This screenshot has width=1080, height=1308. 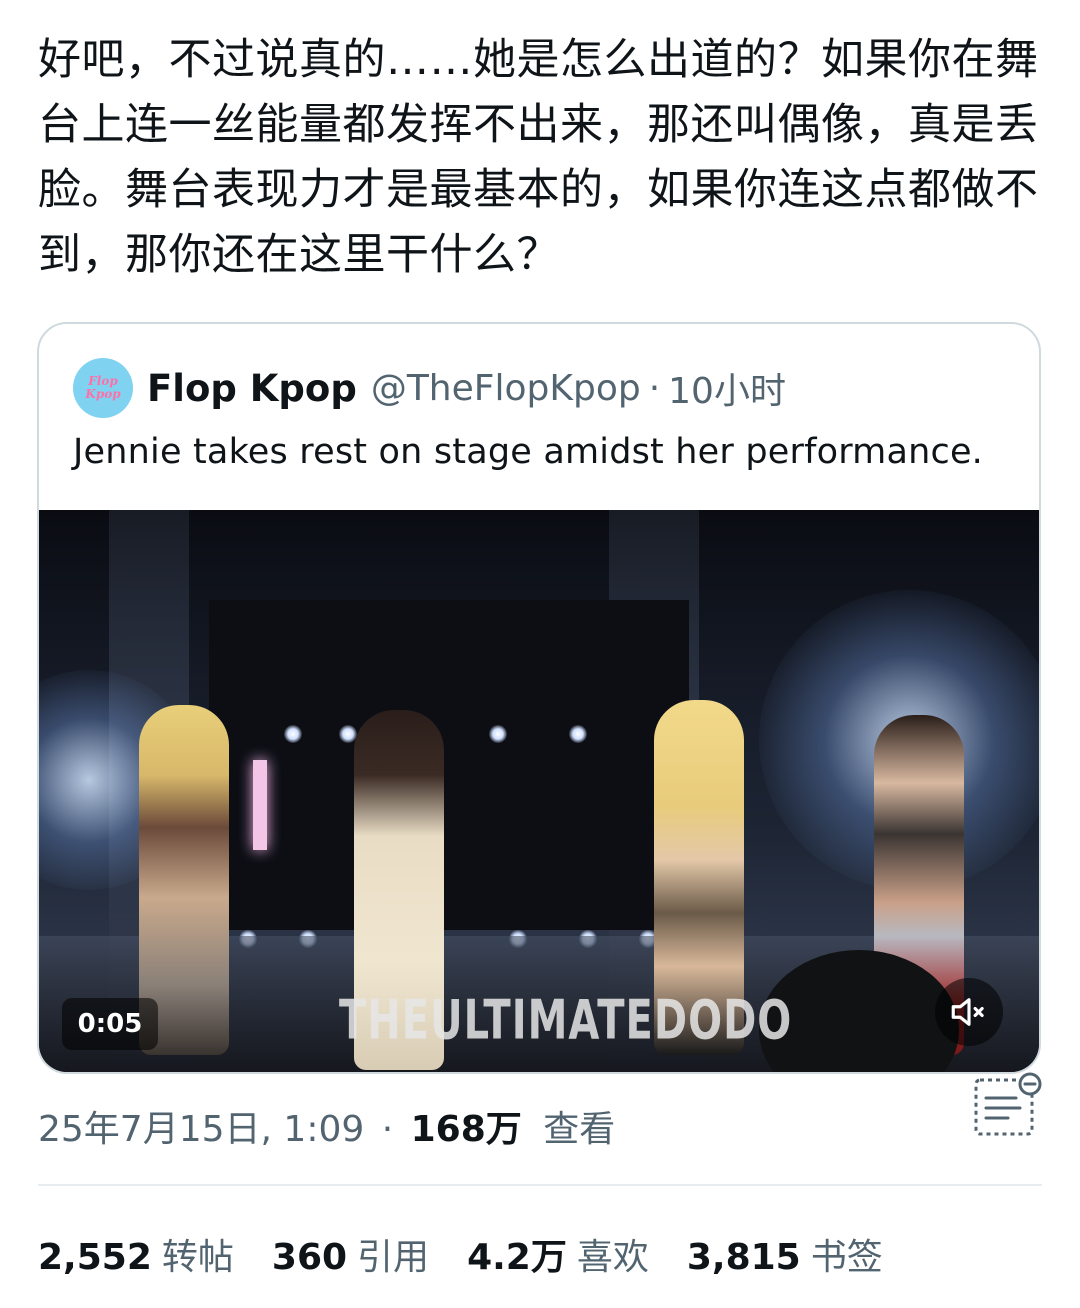 What do you see at coordinates (466, 1129) in the screenshot?
I see `views-count: 168万` at bounding box center [466, 1129].